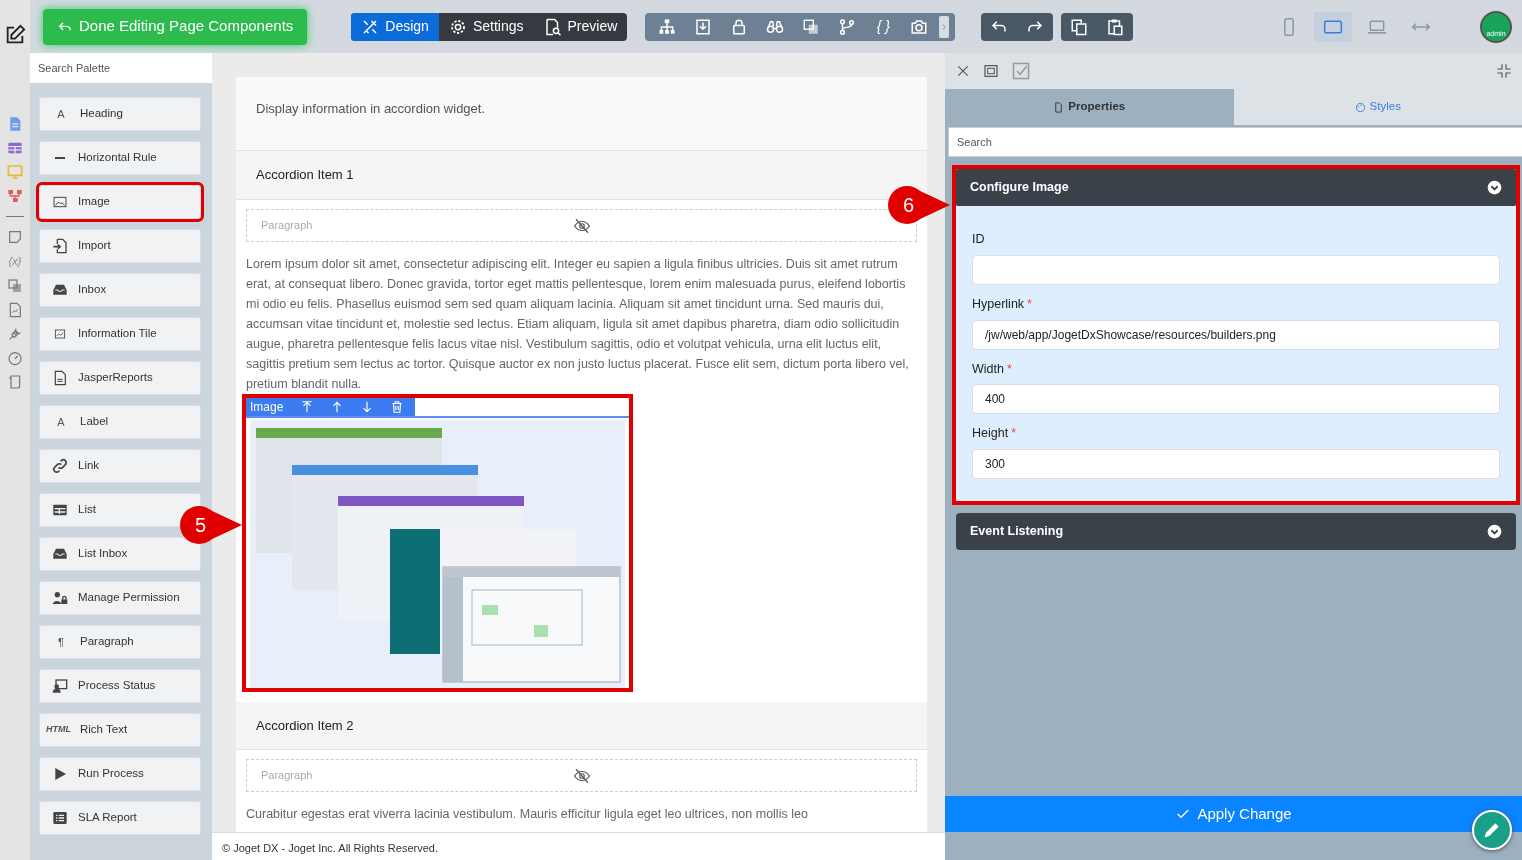  I want to click on palette-item: Horizontal Rule, so click(120, 158).